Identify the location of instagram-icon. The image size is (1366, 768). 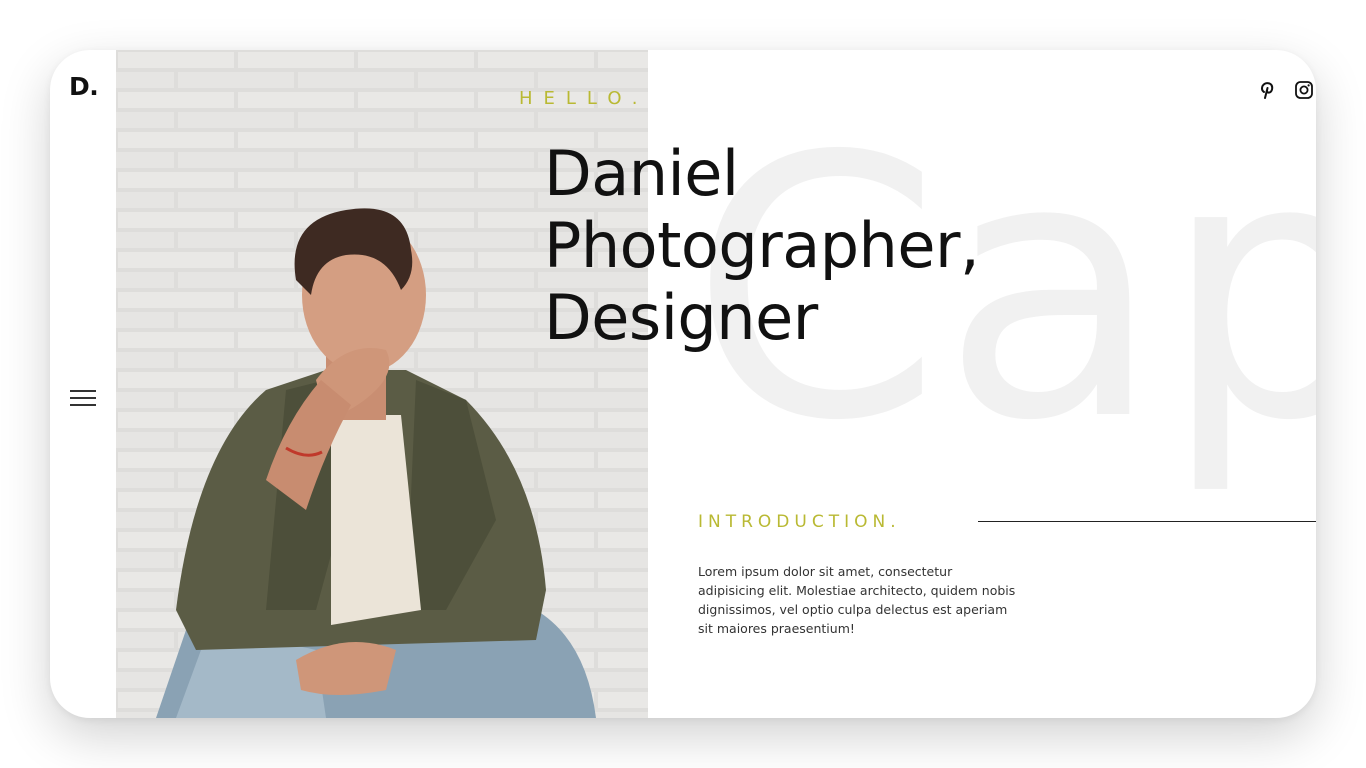
(1304, 90).